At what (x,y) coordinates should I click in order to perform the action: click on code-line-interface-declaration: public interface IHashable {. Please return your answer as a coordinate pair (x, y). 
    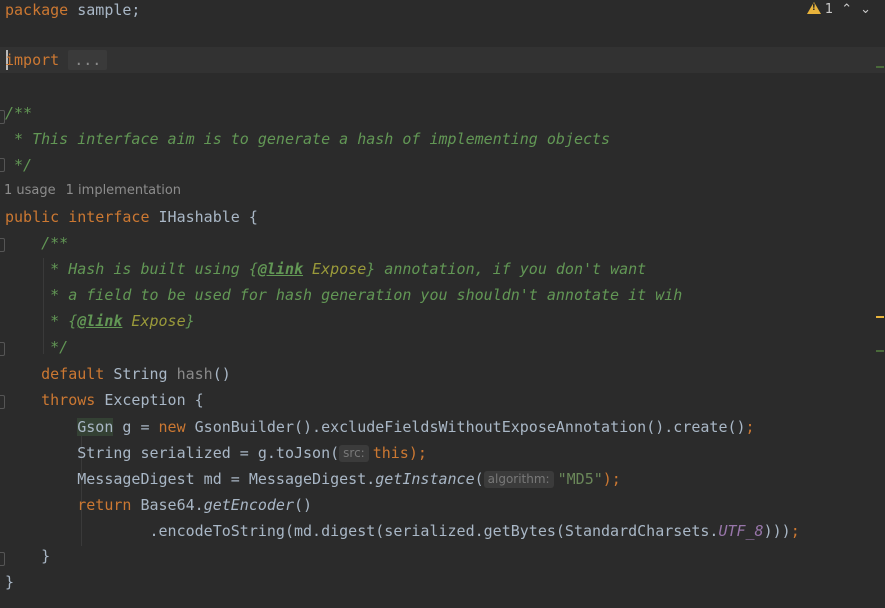
    Looking at the image, I should click on (131, 217).